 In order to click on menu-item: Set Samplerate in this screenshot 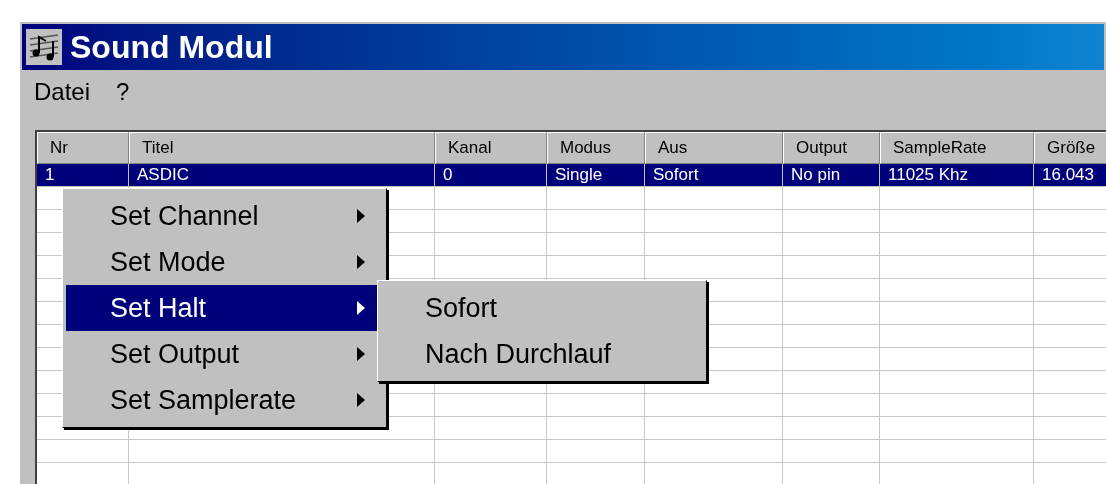, I will do `click(224, 400)`.